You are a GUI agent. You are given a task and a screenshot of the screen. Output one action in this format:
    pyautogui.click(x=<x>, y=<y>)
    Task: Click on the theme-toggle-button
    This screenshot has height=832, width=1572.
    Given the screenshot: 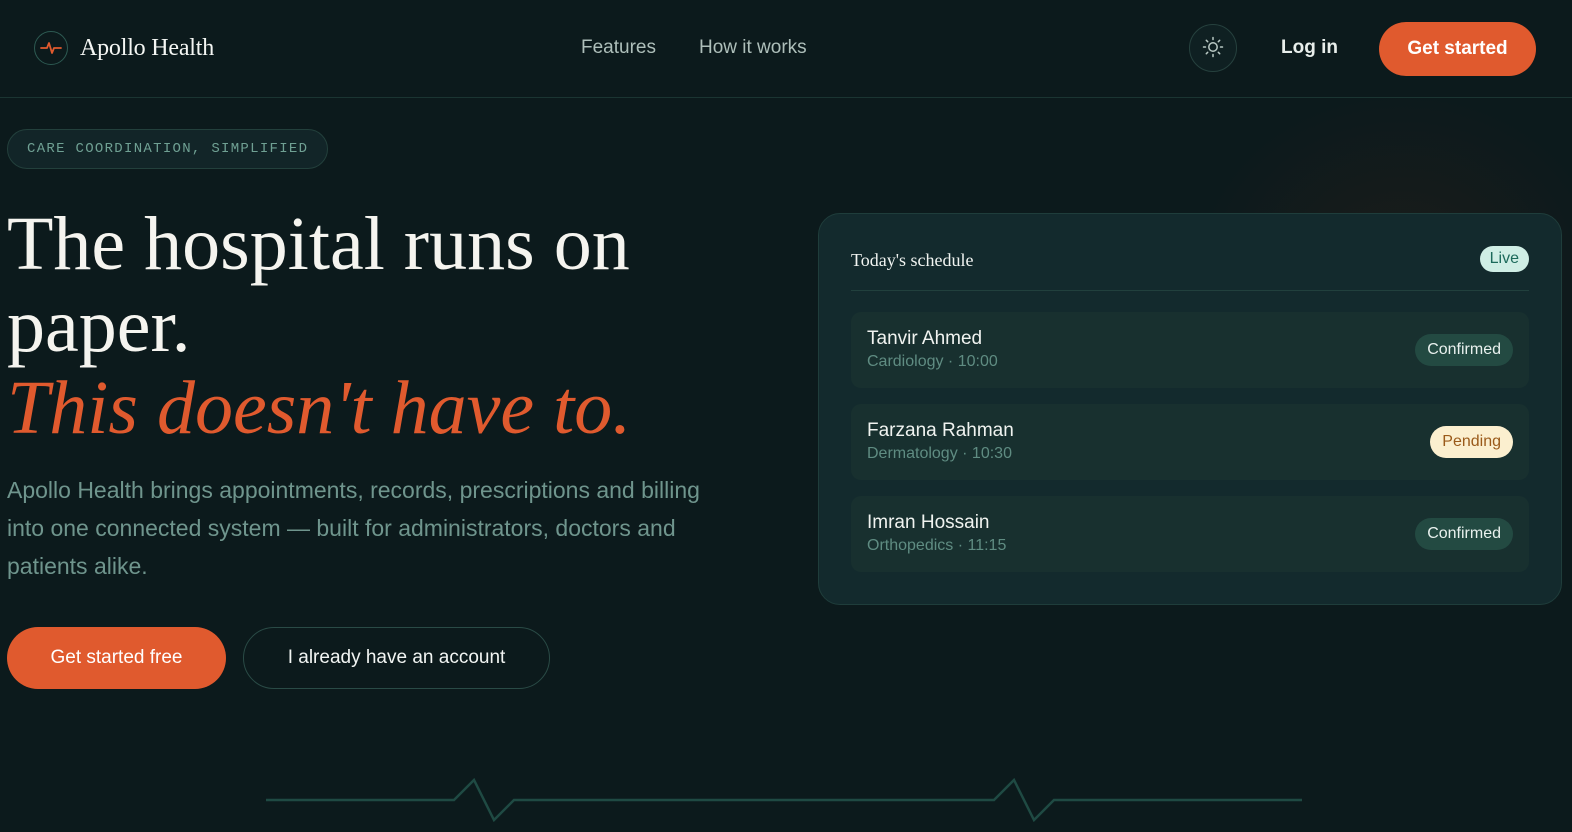 What is the action you would take?
    pyautogui.click(x=1213, y=48)
    